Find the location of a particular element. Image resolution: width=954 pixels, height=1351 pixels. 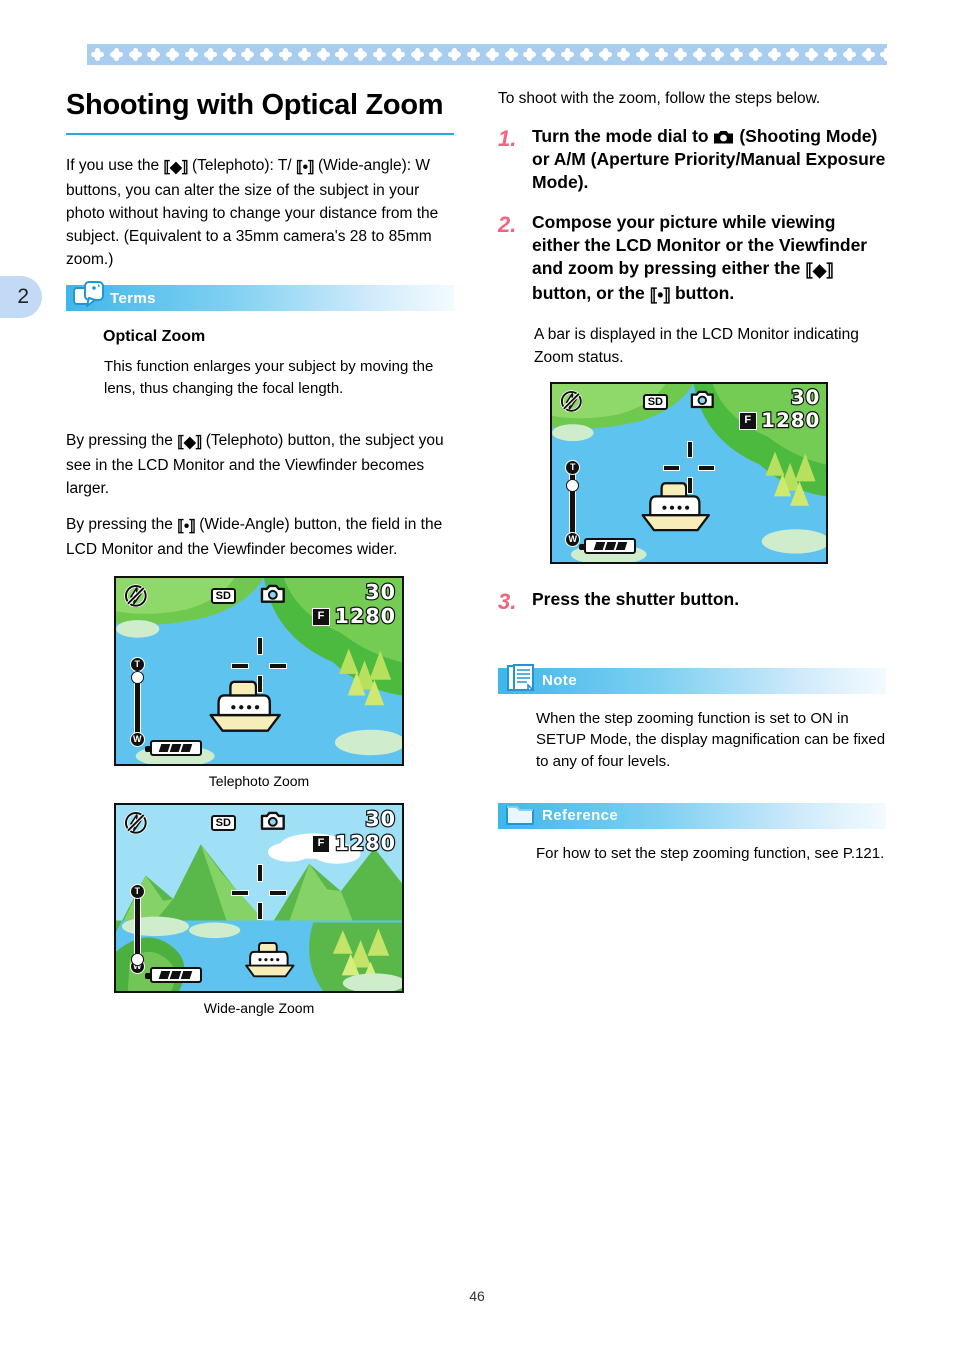

document-note-icon is located at coordinates (521, 677).